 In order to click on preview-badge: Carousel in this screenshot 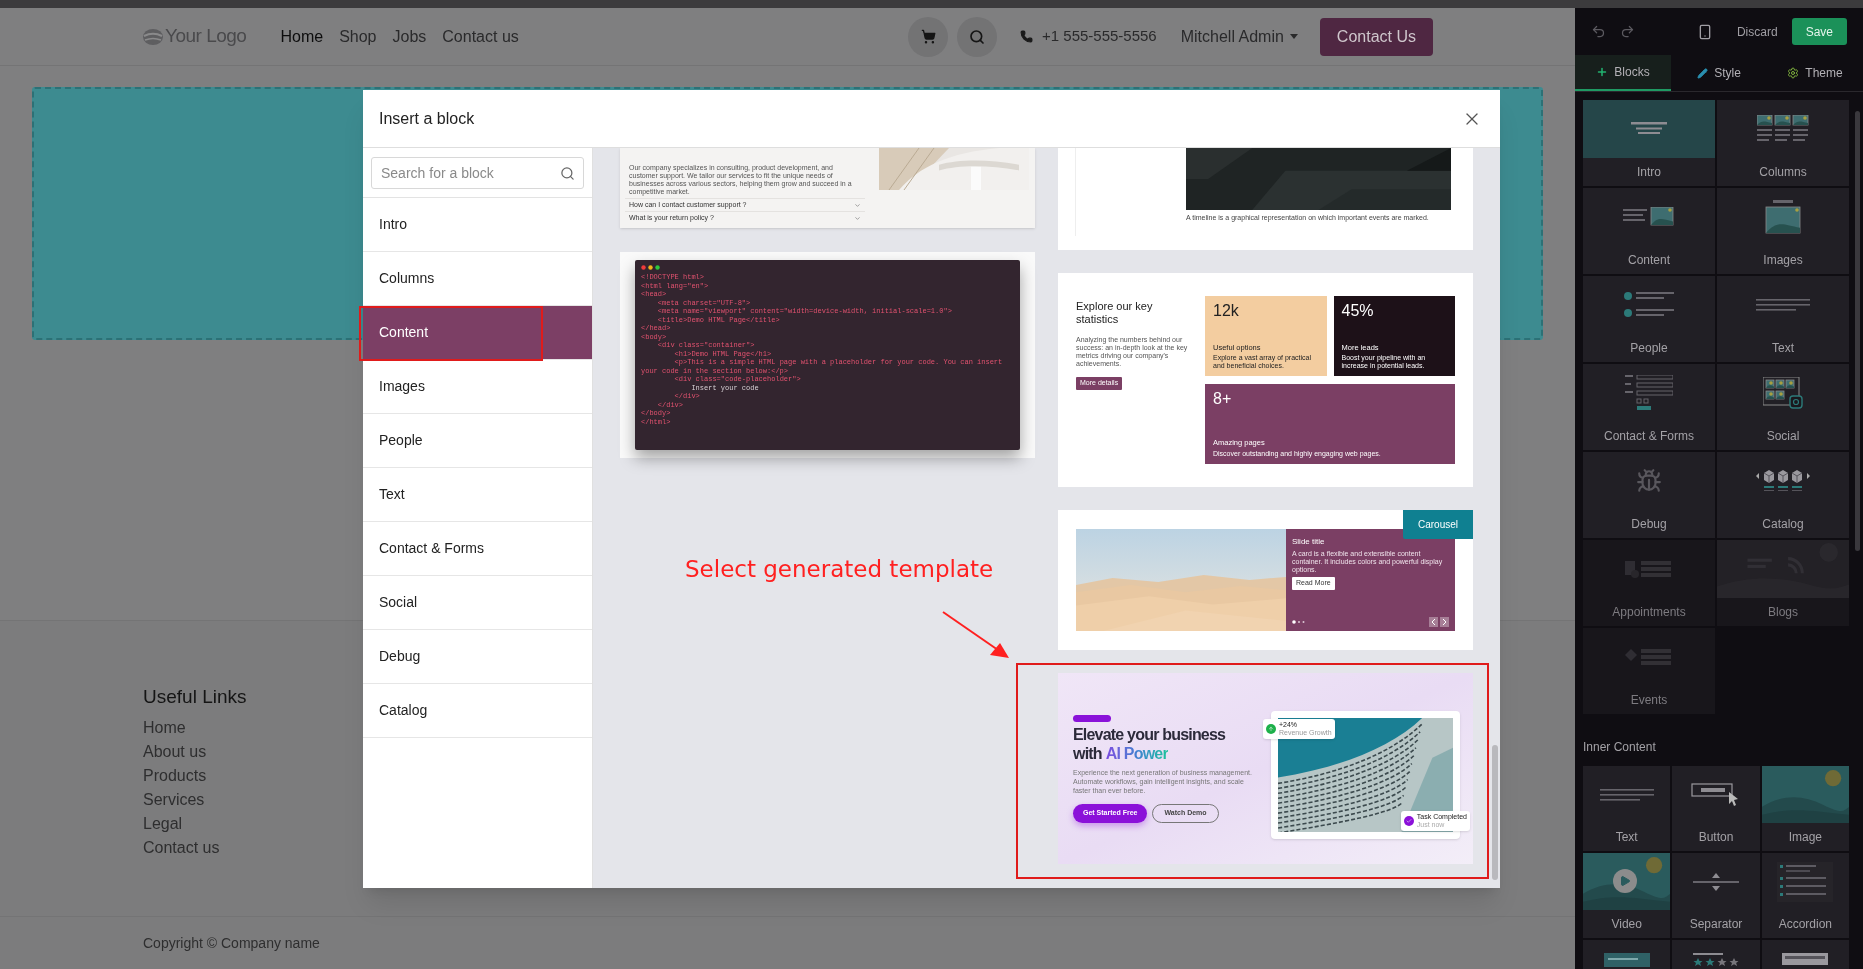, I will do `click(1438, 524)`.